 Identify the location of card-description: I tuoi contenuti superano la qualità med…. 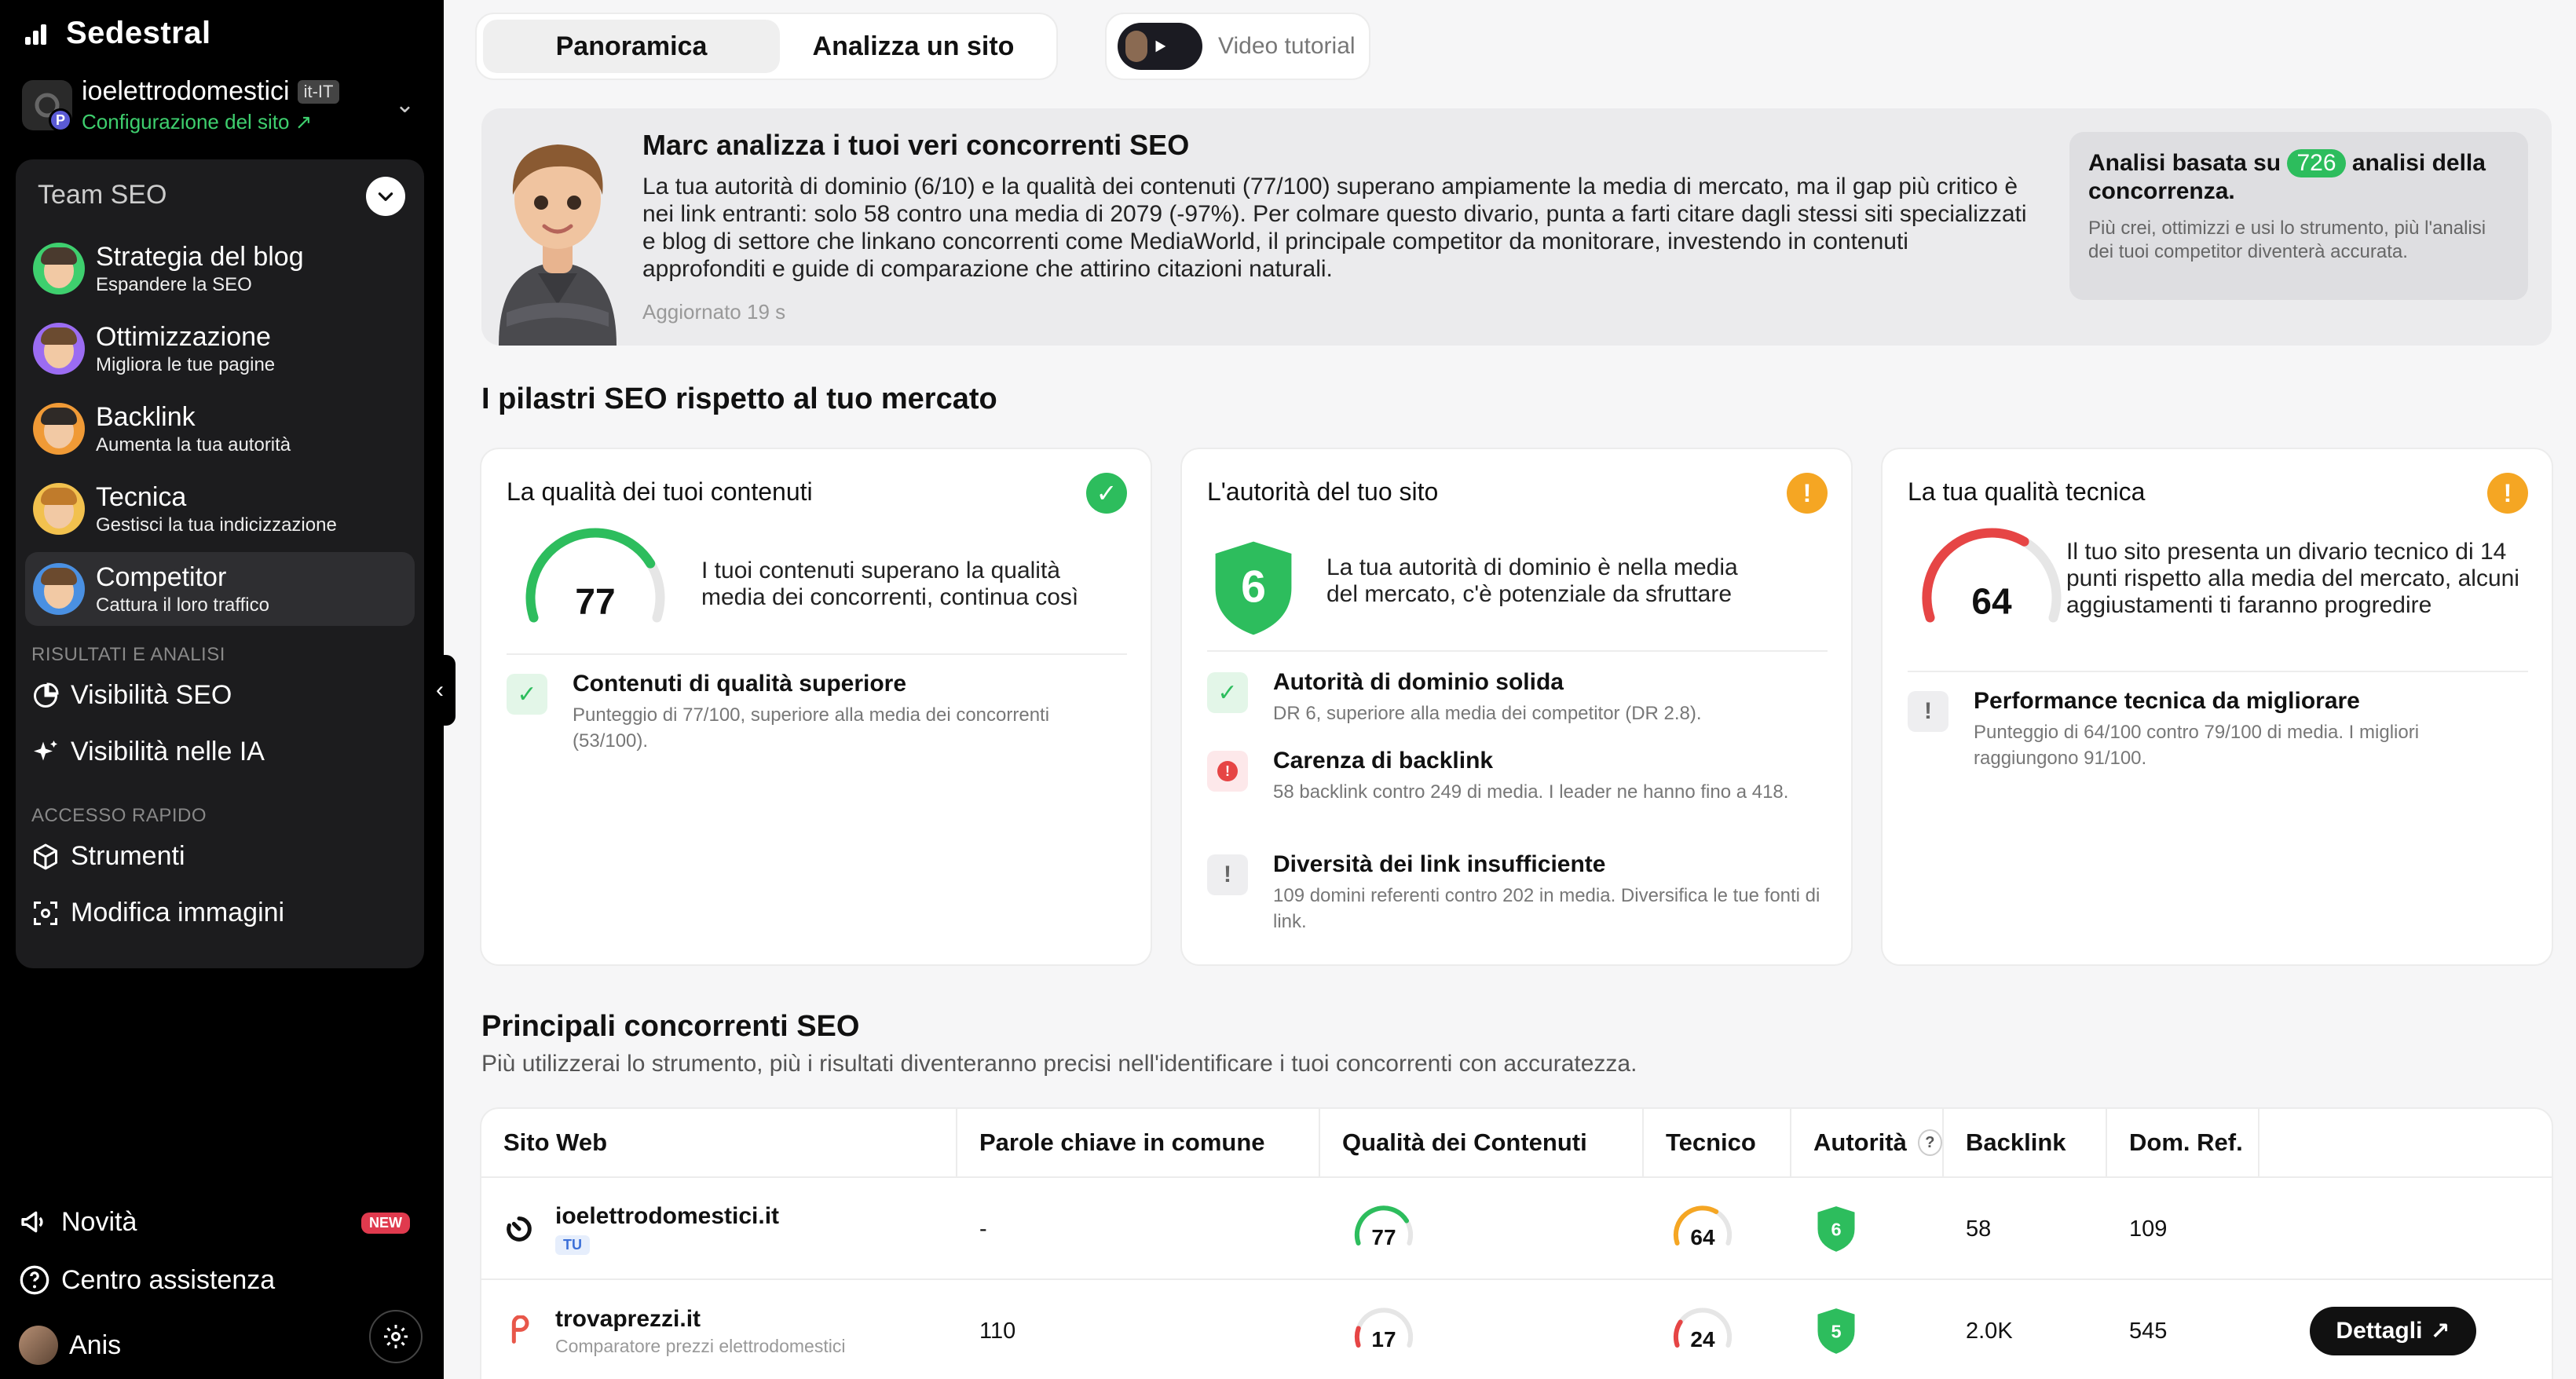
(890, 584).